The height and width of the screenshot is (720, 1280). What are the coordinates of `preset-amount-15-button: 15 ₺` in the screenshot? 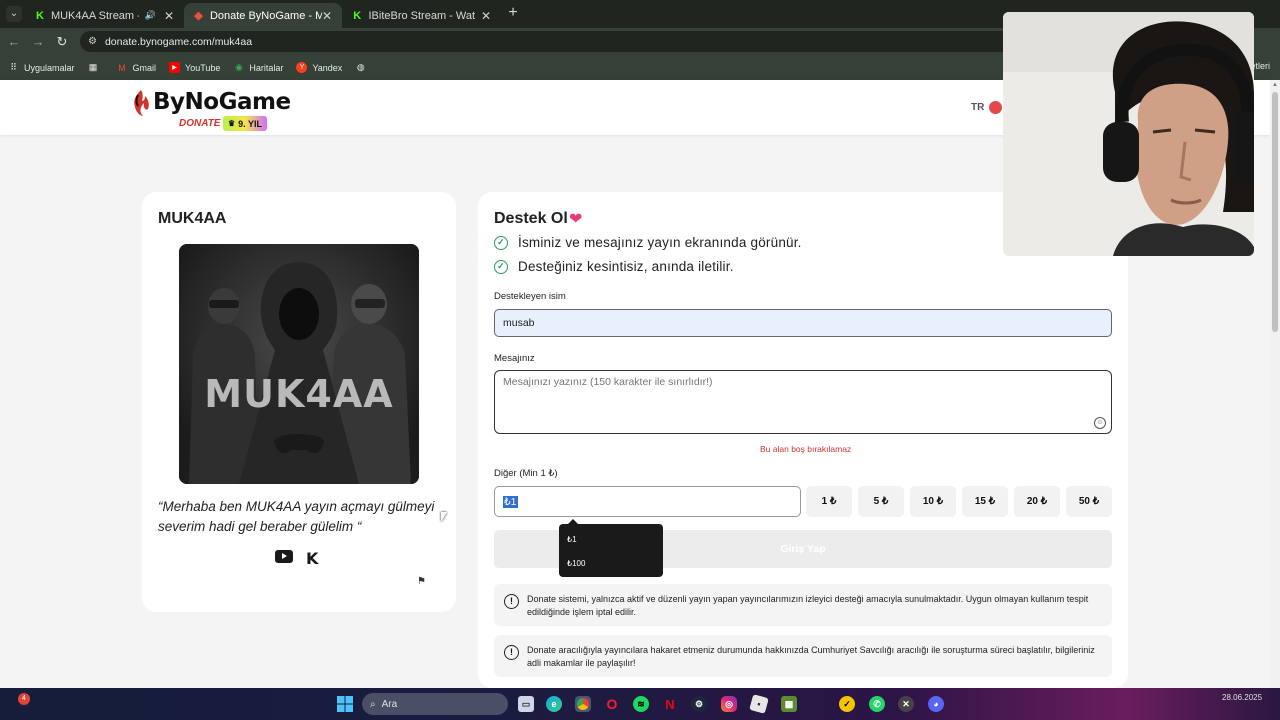 It's located at (985, 501).